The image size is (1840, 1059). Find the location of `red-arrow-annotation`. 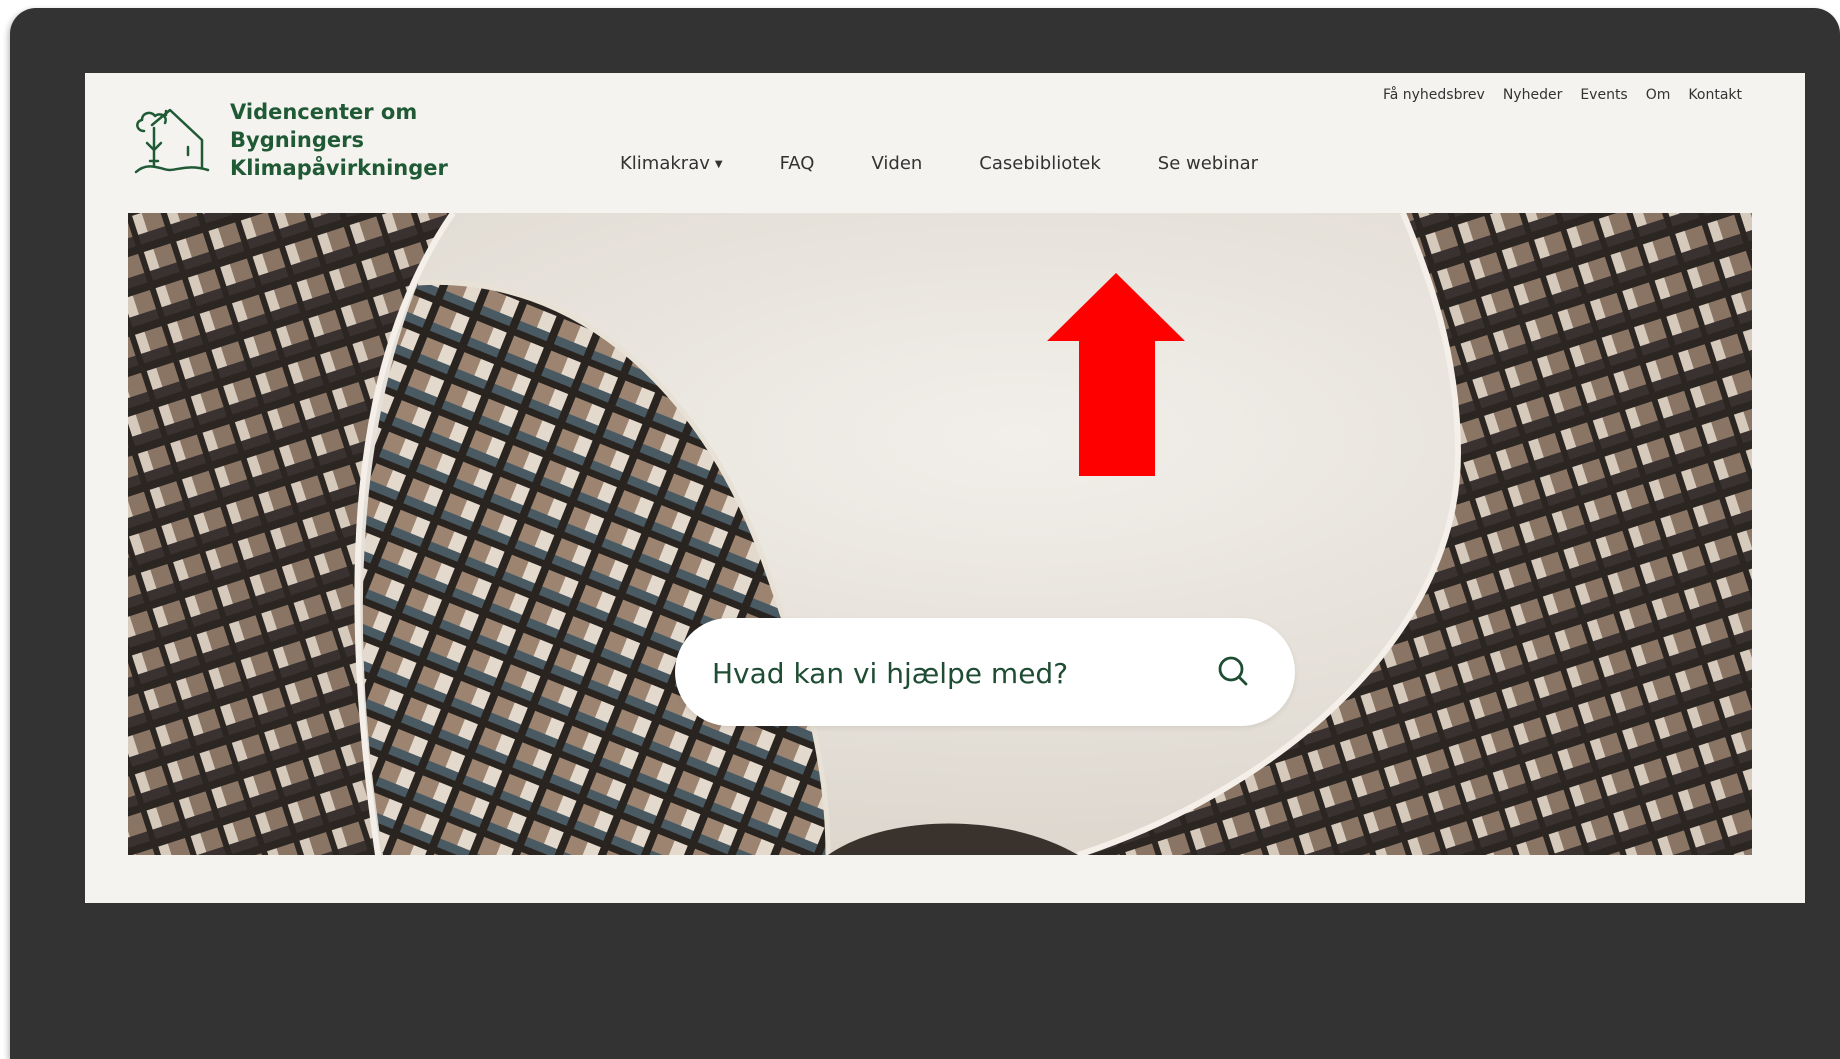

red-arrow-annotation is located at coordinates (1116, 374).